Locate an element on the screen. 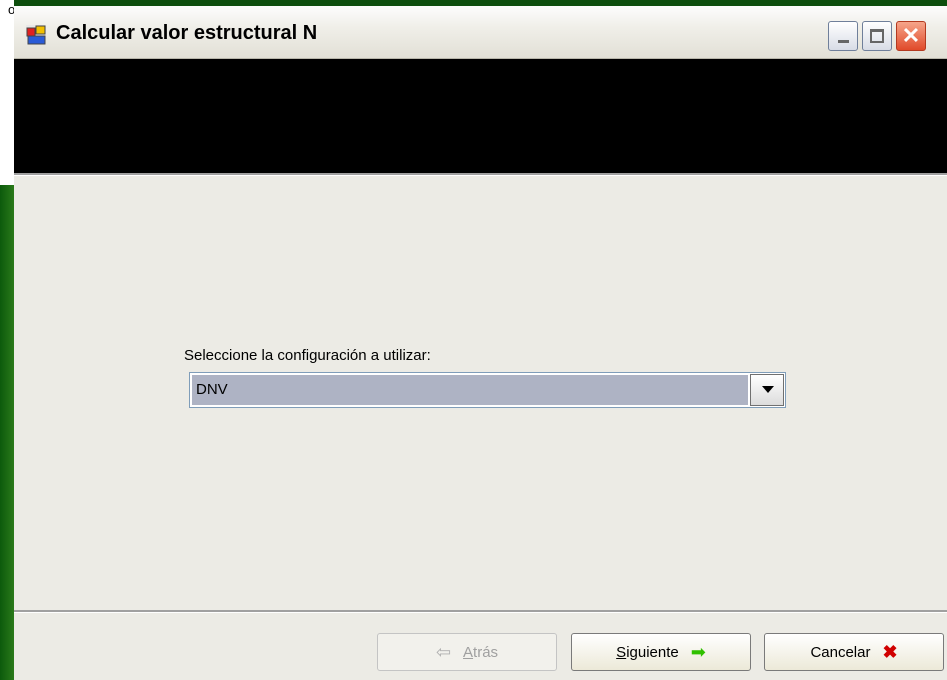  close-button: ✕ is located at coordinates (911, 36).